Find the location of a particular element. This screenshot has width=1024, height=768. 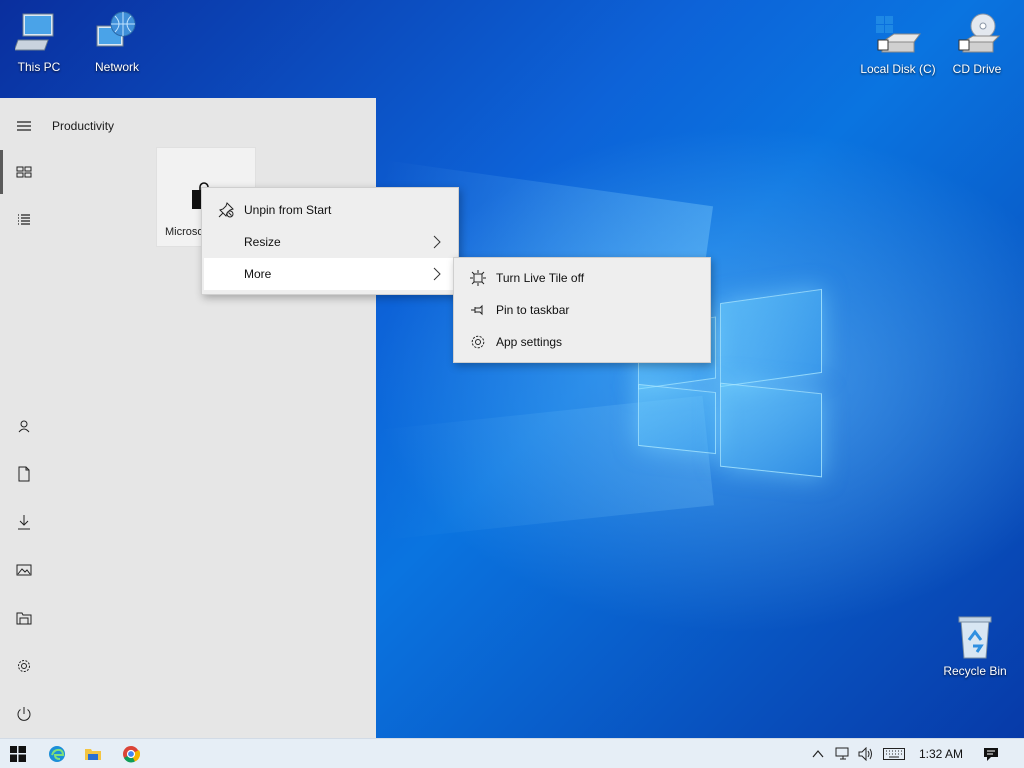

start-menu-rail is located at coordinates (24, 418).